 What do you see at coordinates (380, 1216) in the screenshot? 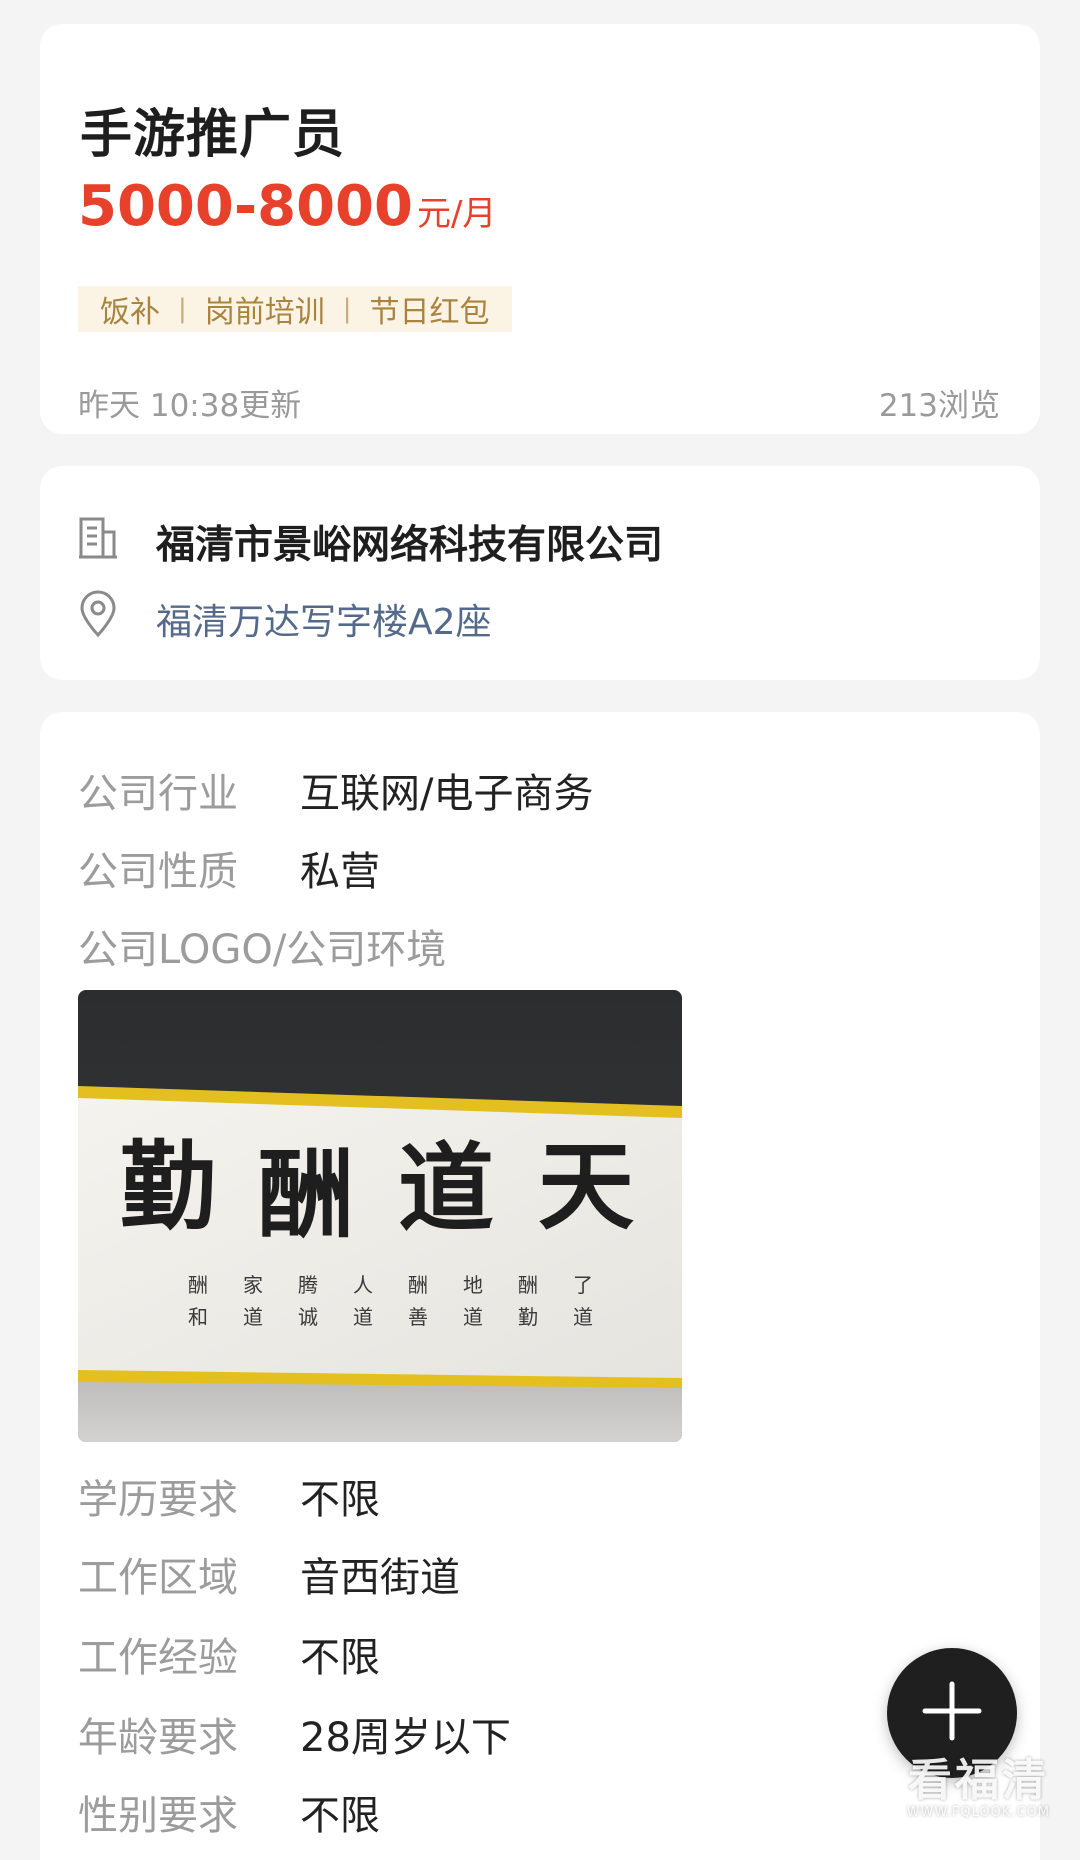
I see `company-environment-photo: 勤 酬 道 天 酬 家 腾 人 酬 地 酬 了 和 道 诚 道 善 道 勤 道` at bounding box center [380, 1216].